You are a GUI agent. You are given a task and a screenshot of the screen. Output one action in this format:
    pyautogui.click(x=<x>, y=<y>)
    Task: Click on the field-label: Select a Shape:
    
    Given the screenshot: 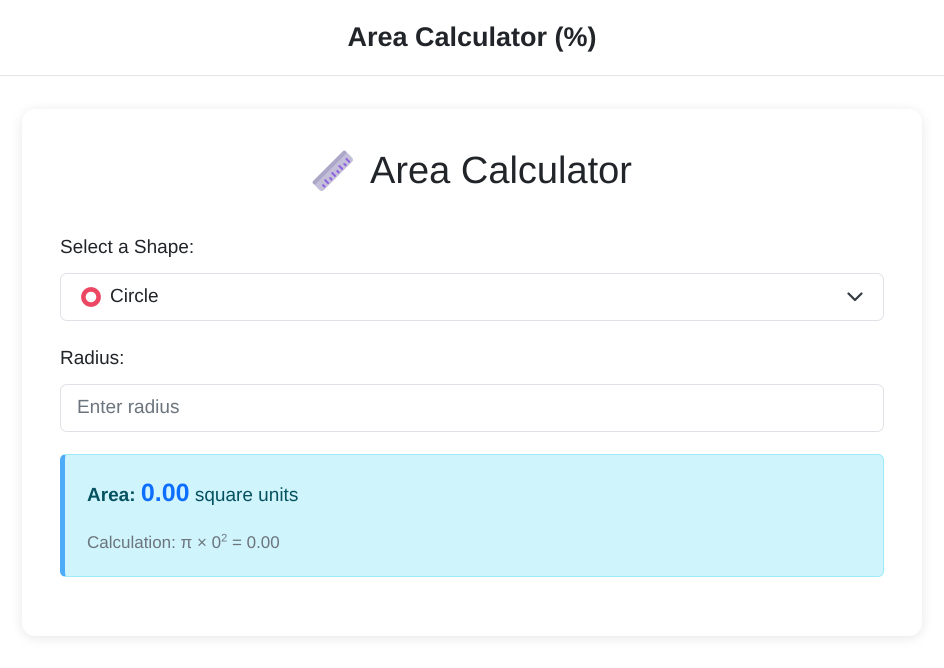 What is the action you would take?
    pyautogui.click(x=127, y=248)
    